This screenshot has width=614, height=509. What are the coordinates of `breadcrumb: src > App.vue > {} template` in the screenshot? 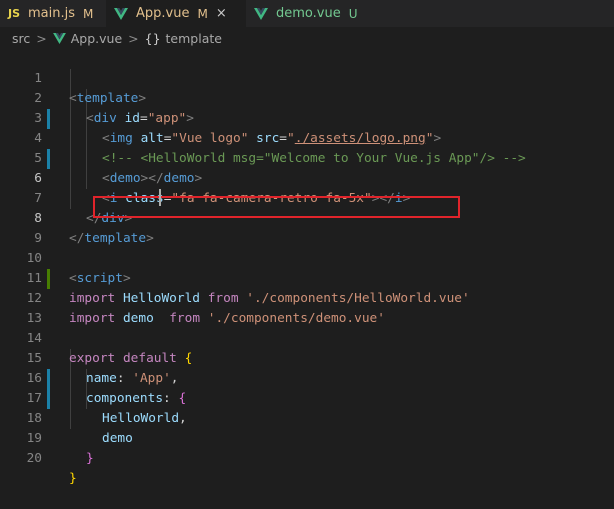 It's located at (307, 38).